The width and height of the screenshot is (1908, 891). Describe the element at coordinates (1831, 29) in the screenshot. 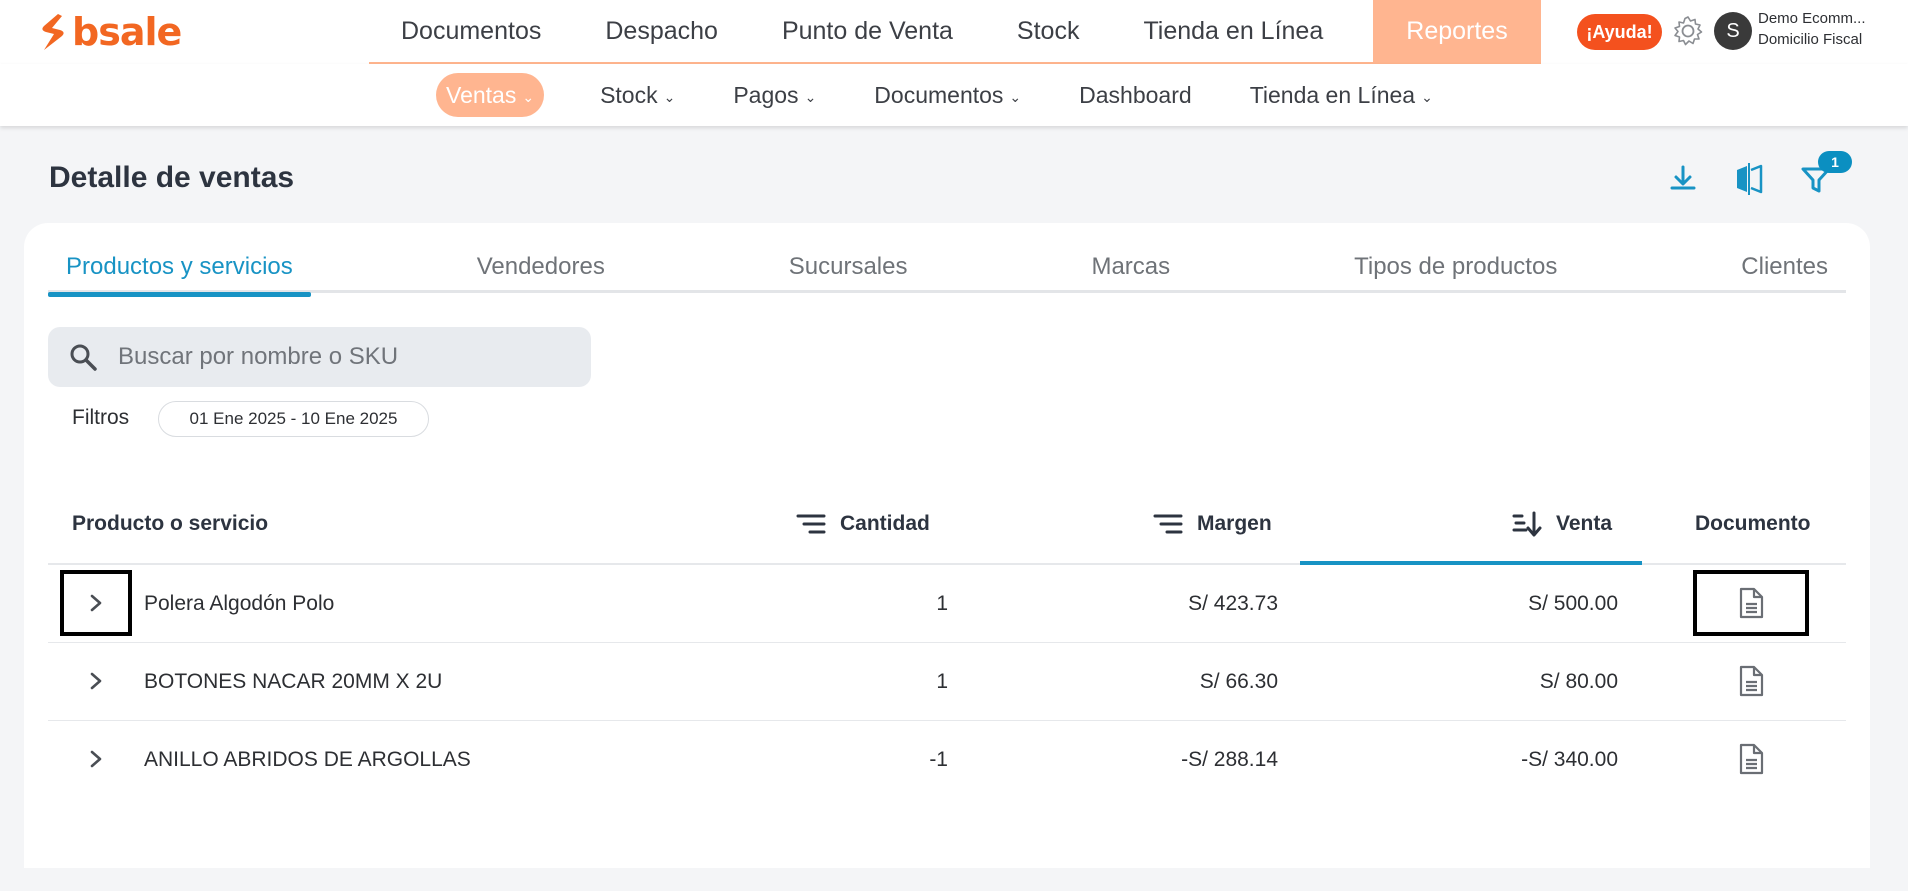

I see `user-info: Demo Ecomm... Domicilio Fiscal` at that location.